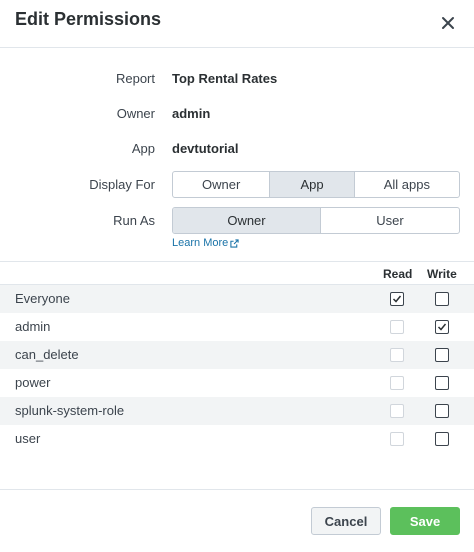 This screenshot has height=552, width=474. What do you see at coordinates (122, 184) in the screenshot?
I see `display-for-label: Display For` at bounding box center [122, 184].